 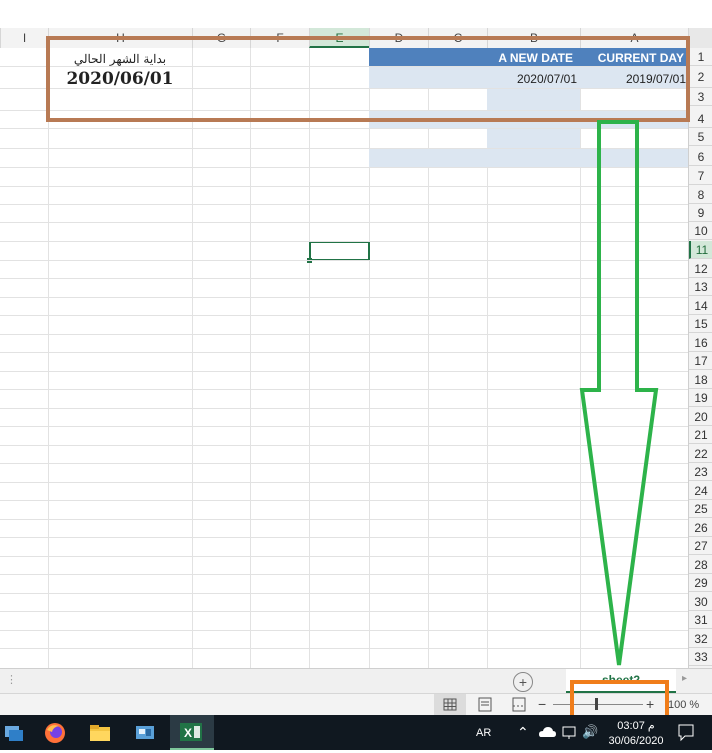 I want to click on row-header-3: 3, so click(x=700, y=97).